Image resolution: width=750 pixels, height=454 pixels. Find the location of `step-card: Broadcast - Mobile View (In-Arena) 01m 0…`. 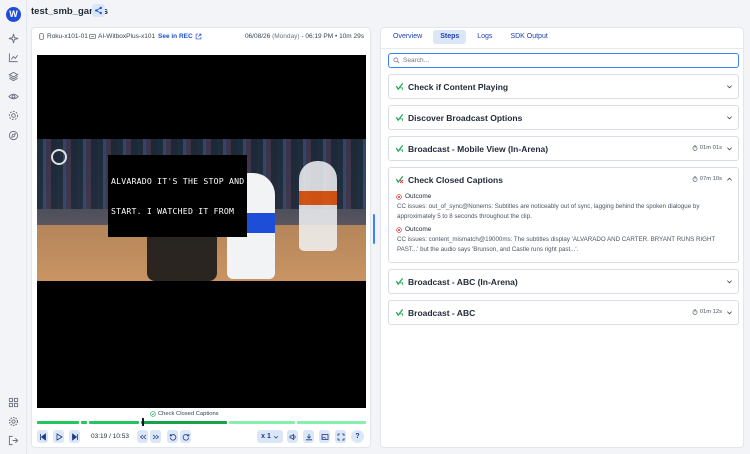

step-card: Broadcast - Mobile View (In-Arena) 01m 0… is located at coordinates (563, 148).